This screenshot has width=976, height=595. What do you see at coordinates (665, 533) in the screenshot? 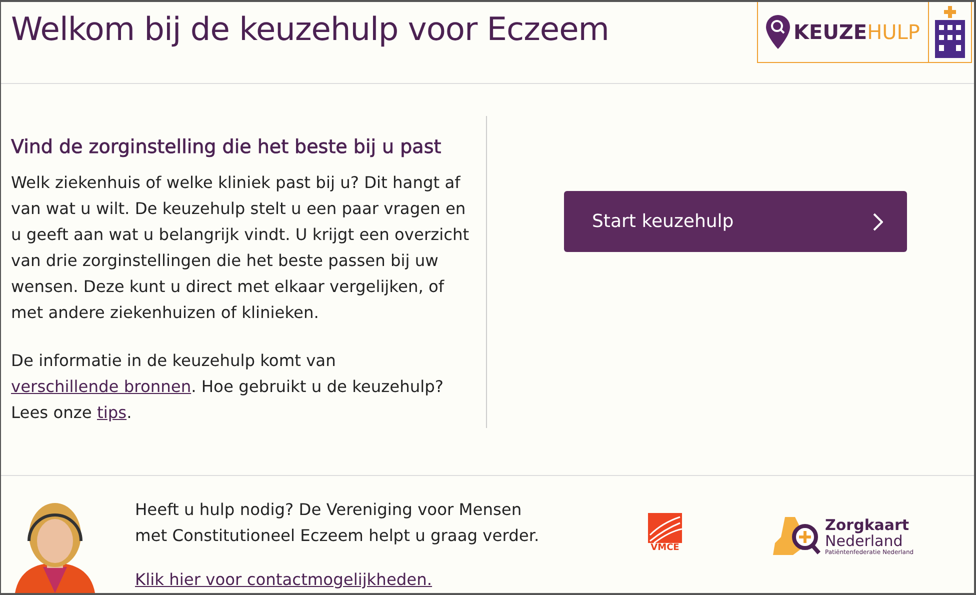
I see `vmce-logo: VMCE` at bounding box center [665, 533].